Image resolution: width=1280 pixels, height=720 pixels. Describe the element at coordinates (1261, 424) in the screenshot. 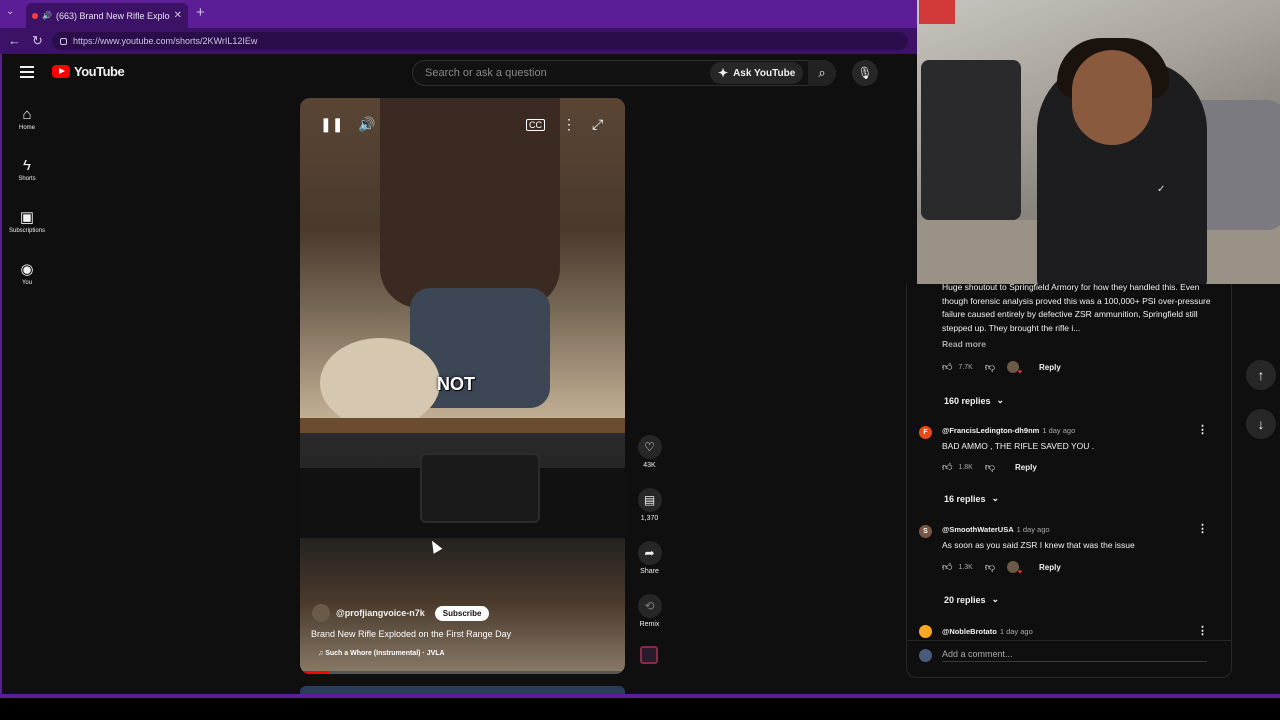

I see `next-short-arrow-icon: ↓` at that location.